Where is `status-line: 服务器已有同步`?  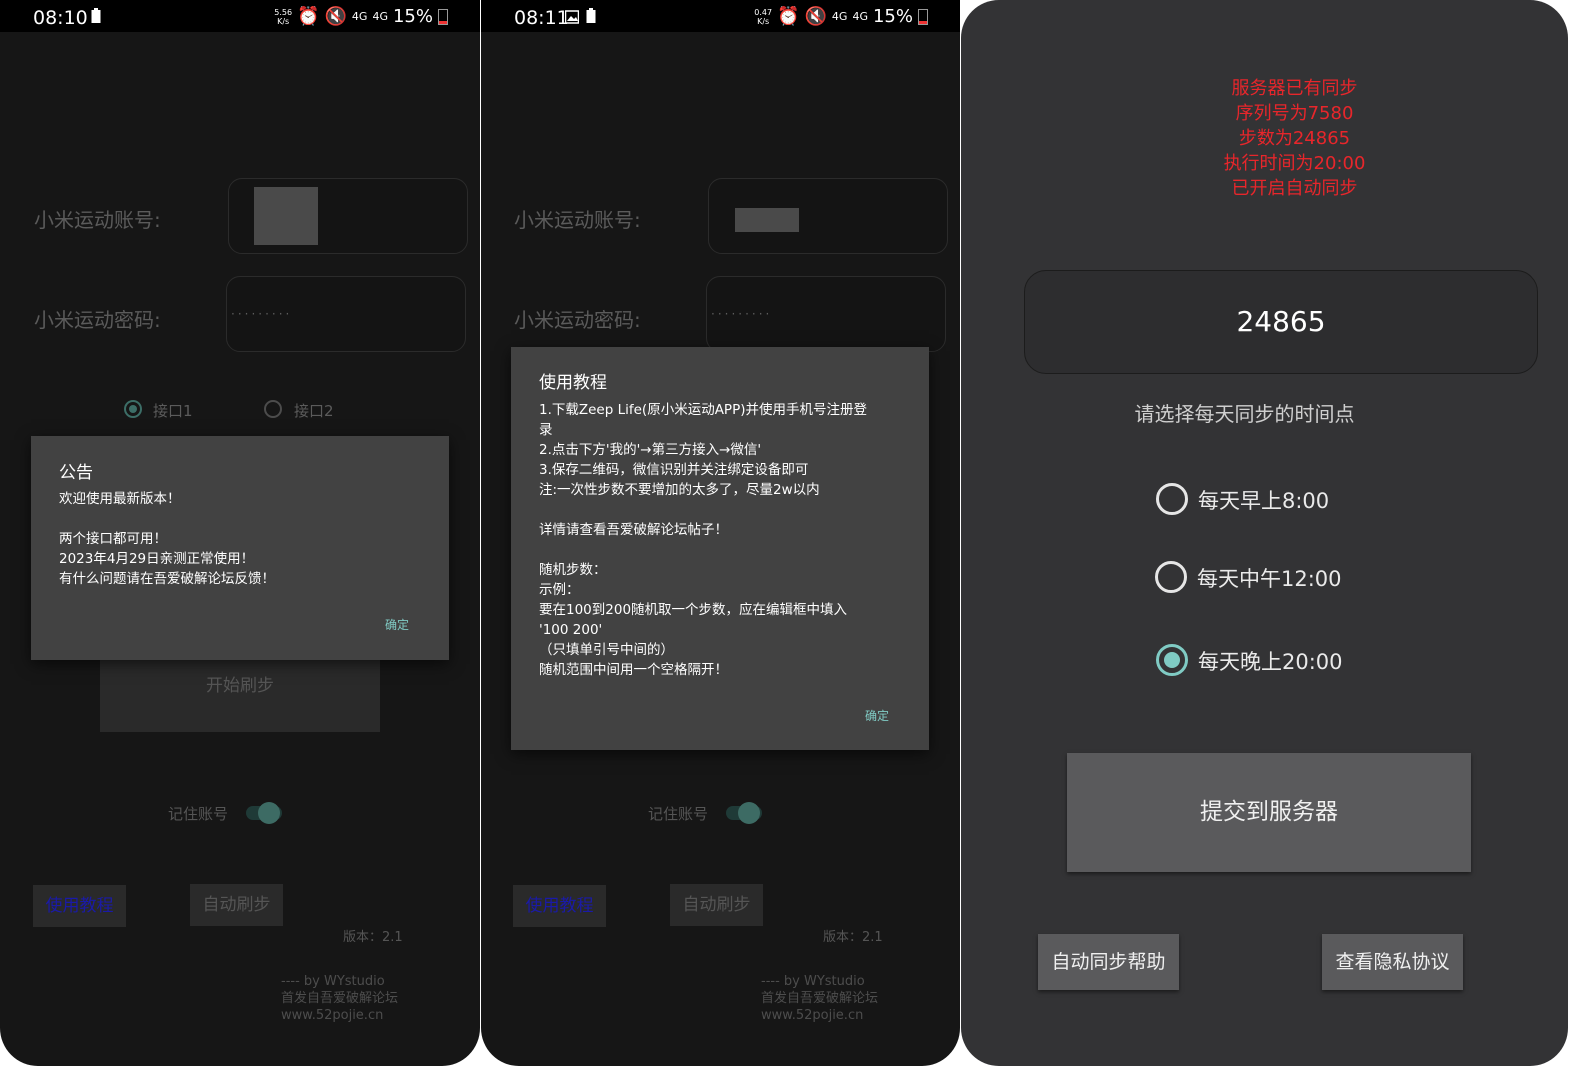 status-line: 服务器已有同步 is located at coordinates (1294, 88).